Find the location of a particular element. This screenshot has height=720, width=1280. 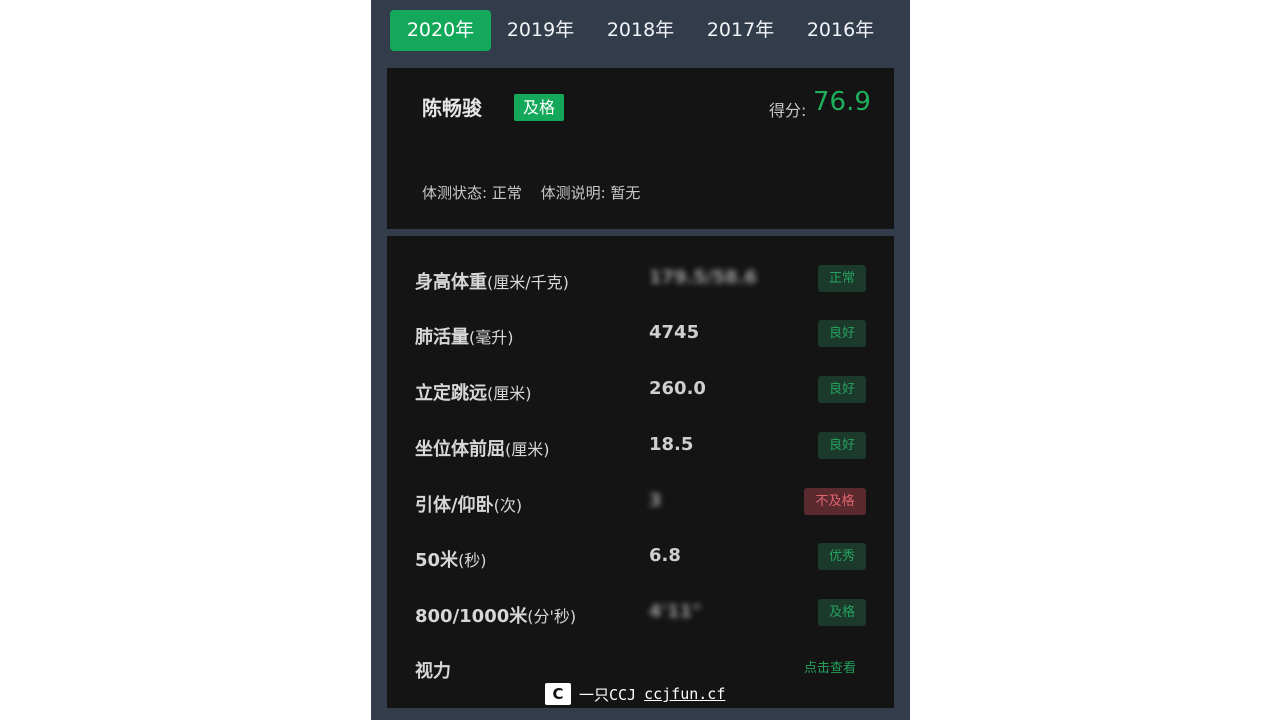

item-row-800-1000m: 800/1000米(分'秒) 4'11" 及格 is located at coordinates (640, 612).